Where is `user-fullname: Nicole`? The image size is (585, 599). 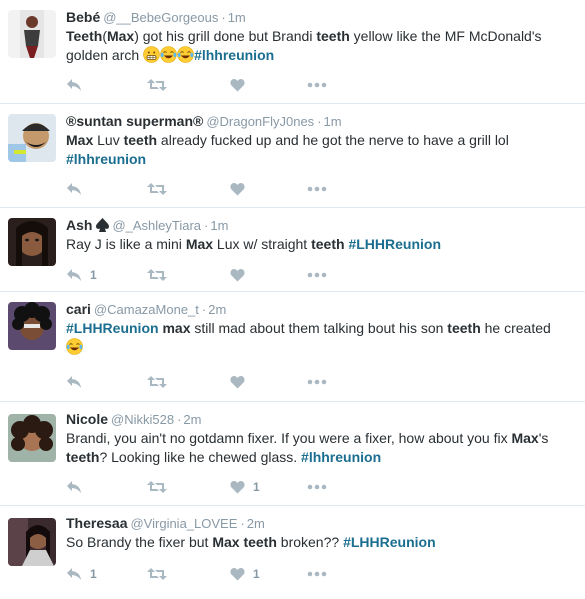
user-fullname: Nicole is located at coordinates (87, 419).